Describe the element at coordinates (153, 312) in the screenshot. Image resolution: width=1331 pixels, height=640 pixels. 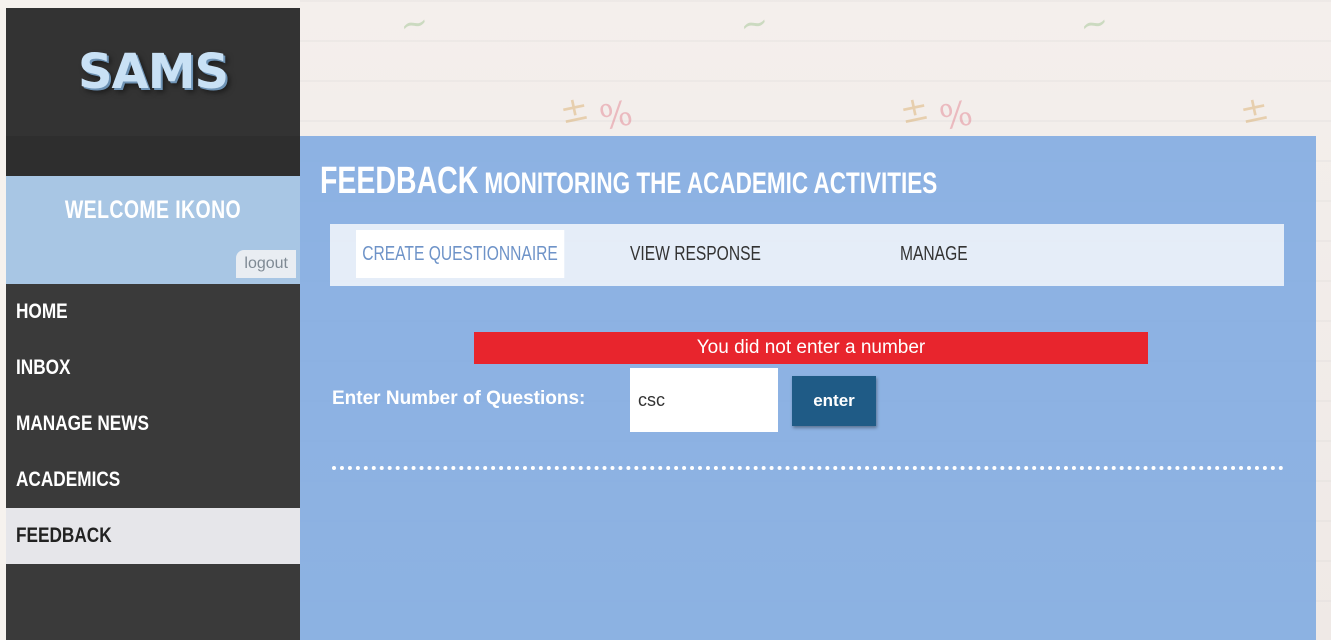
I see `nav-home: HOME` at that location.